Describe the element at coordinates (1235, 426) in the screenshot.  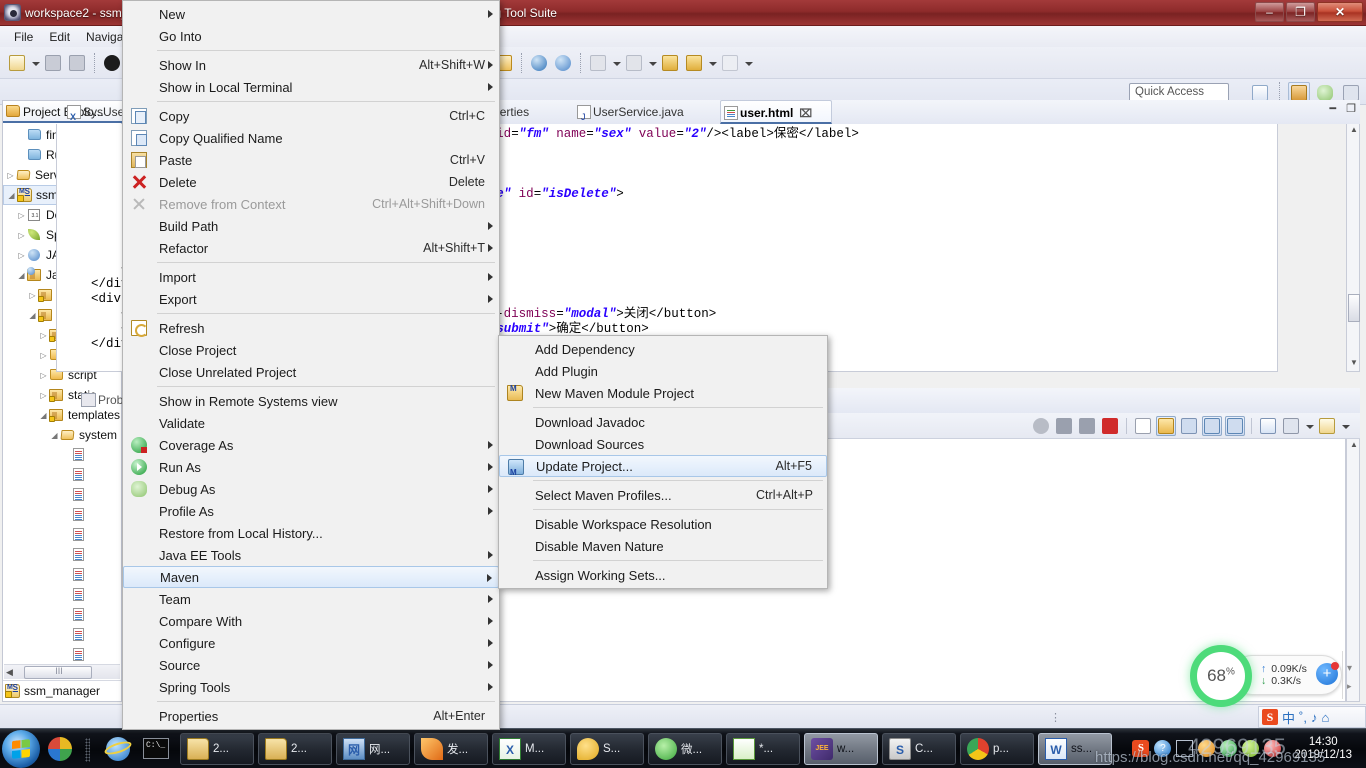
I see `show-console-on-error-icon` at that location.